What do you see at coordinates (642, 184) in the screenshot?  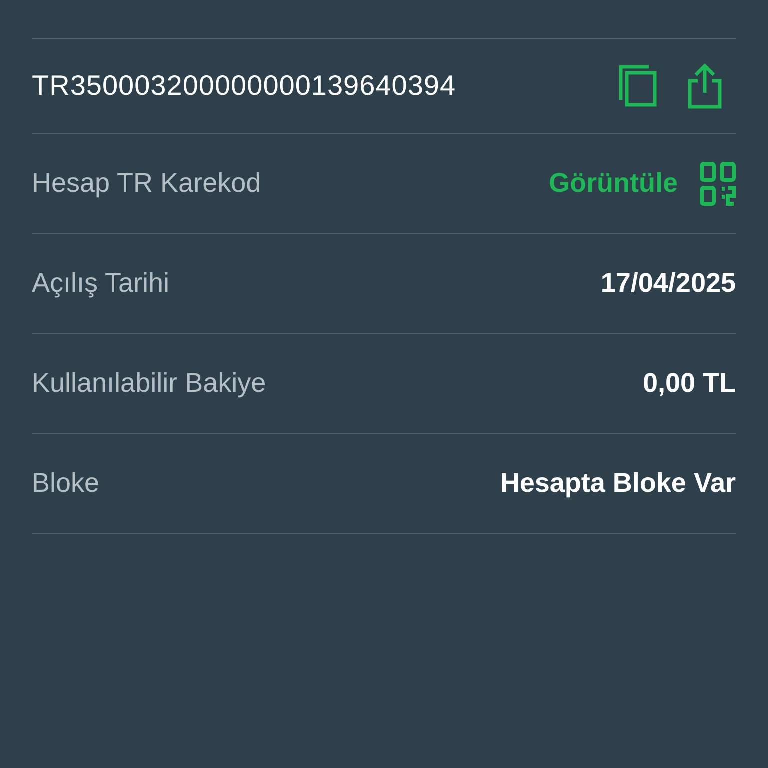 I see `view-qr-button: Görüntüle` at bounding box center [642, 184].